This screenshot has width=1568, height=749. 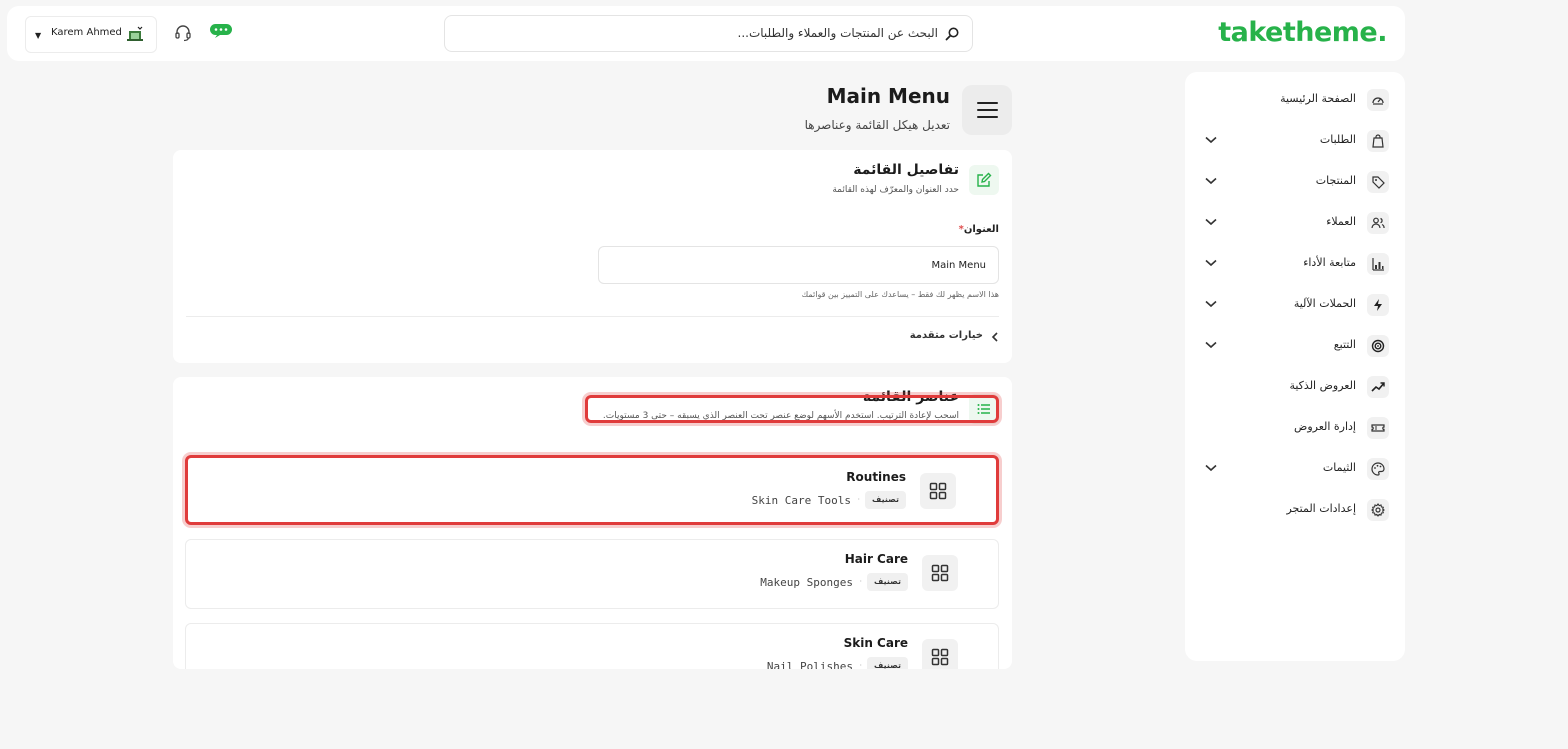 What do you see at coordinates (1339, 467) in the screenshot?
I see `sidebar-item-label: الثيمات` at bounding box center [1339, 467].